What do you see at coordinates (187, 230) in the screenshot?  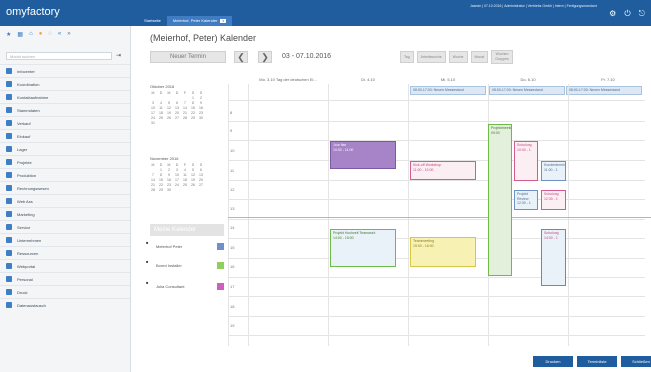 I see `my-calendars-header: Meine Kalender` at bounding box center [187, 230].